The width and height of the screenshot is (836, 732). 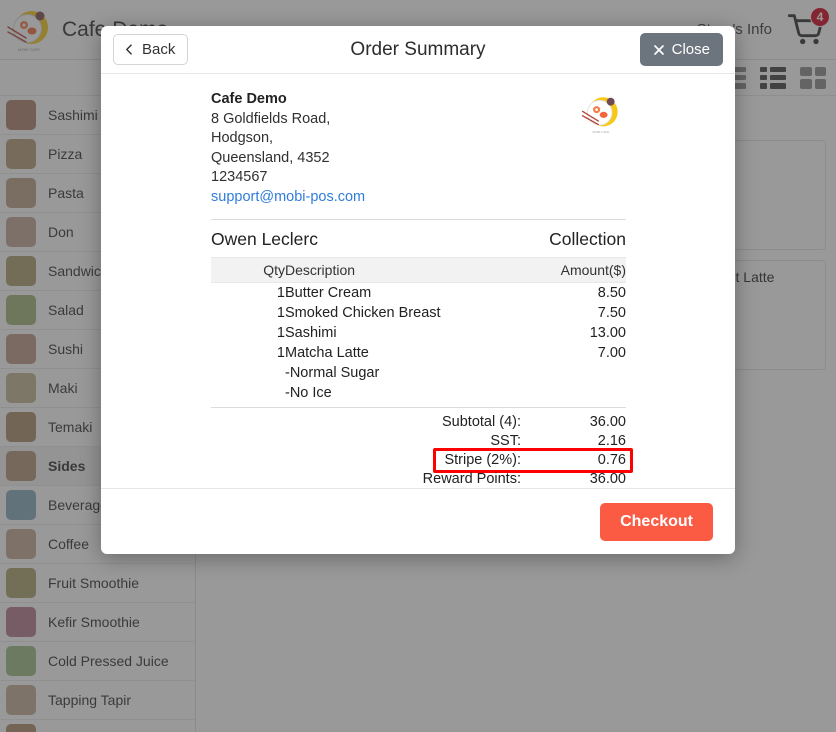 I want to click on cell-description: Smoked Chicken Breast, so click(x=363, y=313).